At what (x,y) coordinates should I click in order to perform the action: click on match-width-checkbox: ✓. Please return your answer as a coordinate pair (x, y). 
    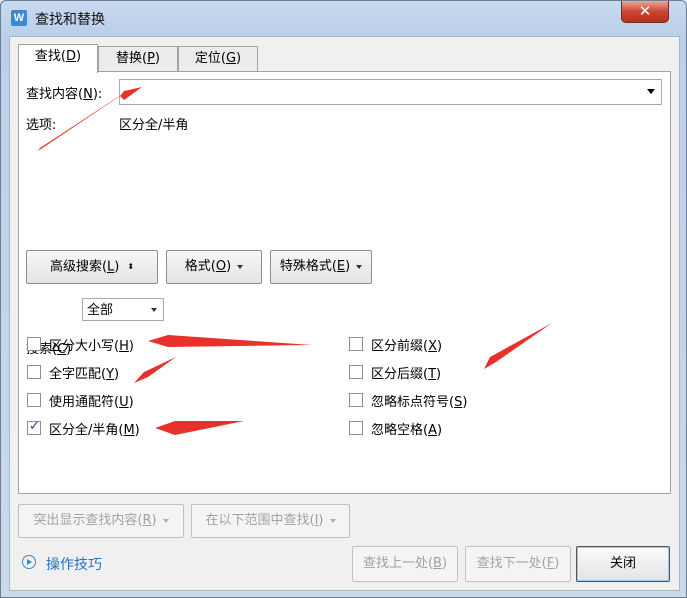
    Looking at the image, I should click on (34, 427).